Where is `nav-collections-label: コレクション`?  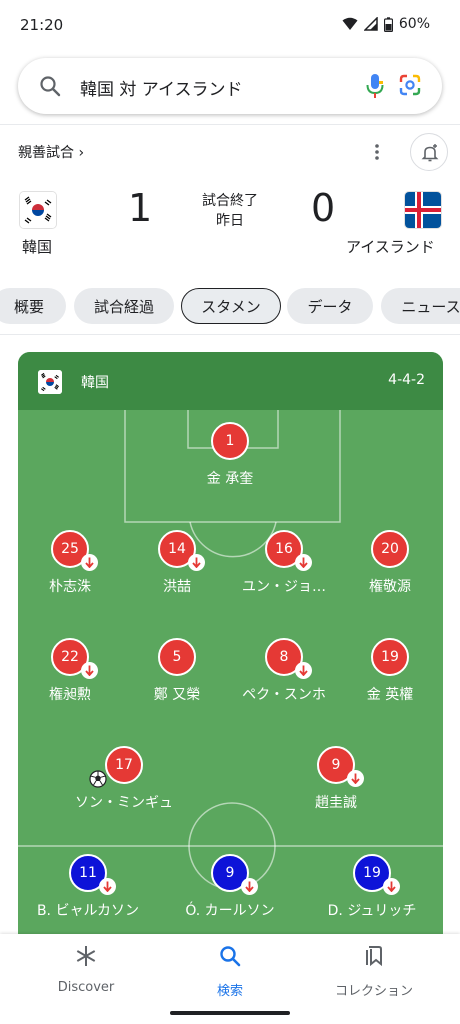
nav-collections-label: コレクション is located at coordinates (373, 991).